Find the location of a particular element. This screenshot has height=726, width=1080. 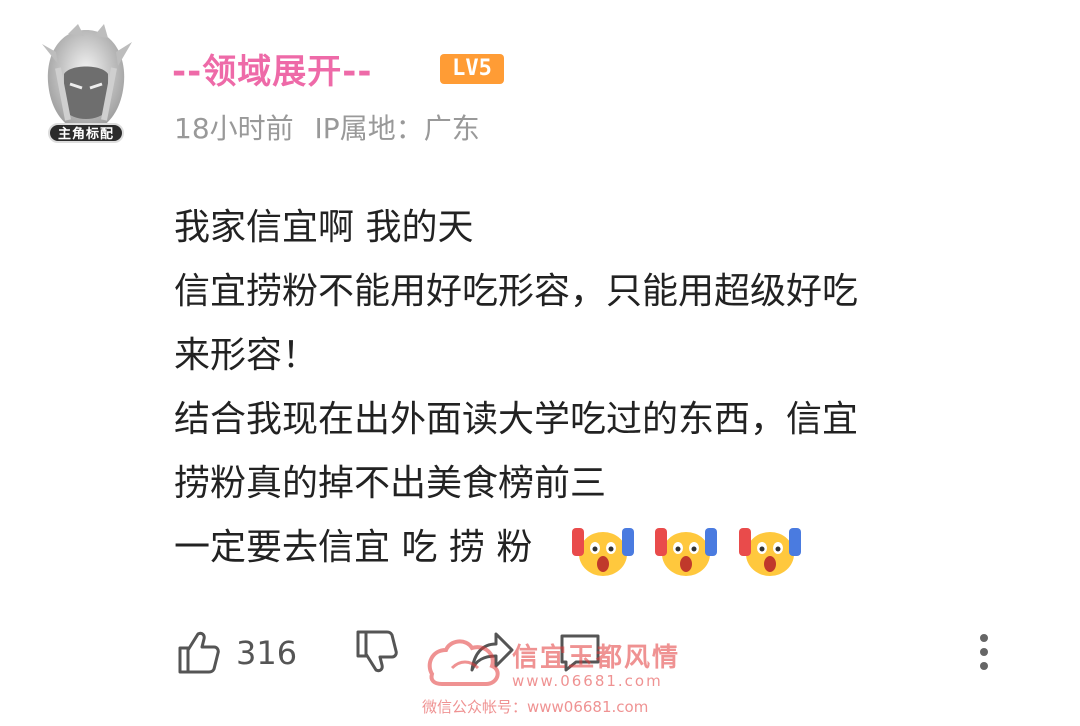

thumbs-up-icon is located at coordinates (199, 652).